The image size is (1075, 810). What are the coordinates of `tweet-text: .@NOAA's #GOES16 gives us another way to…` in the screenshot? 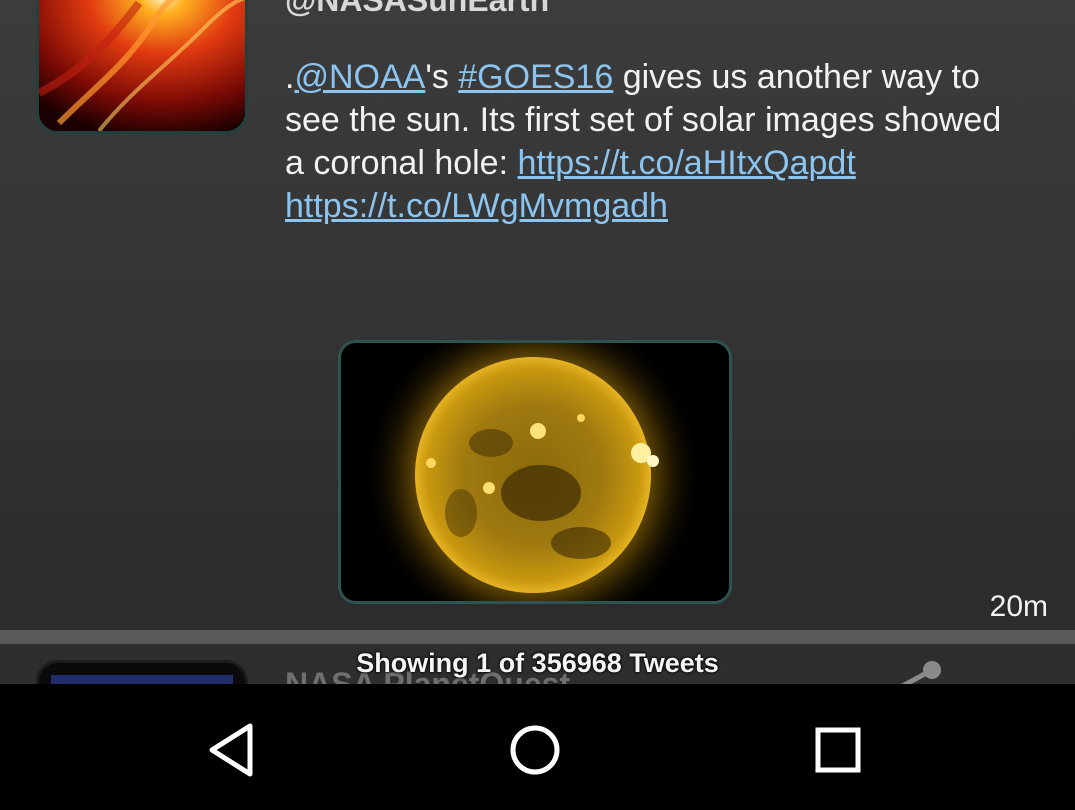 It's located at (655, 142).